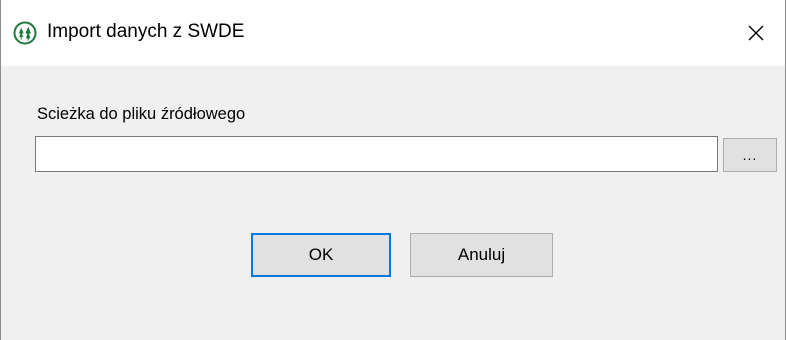 The height and width of the screenshot is (340, 786). What do you see at coordinates (146, 31) in the screenshot?
I see `window-title: Import danych z SWDE` at bounding box center [146, 31].